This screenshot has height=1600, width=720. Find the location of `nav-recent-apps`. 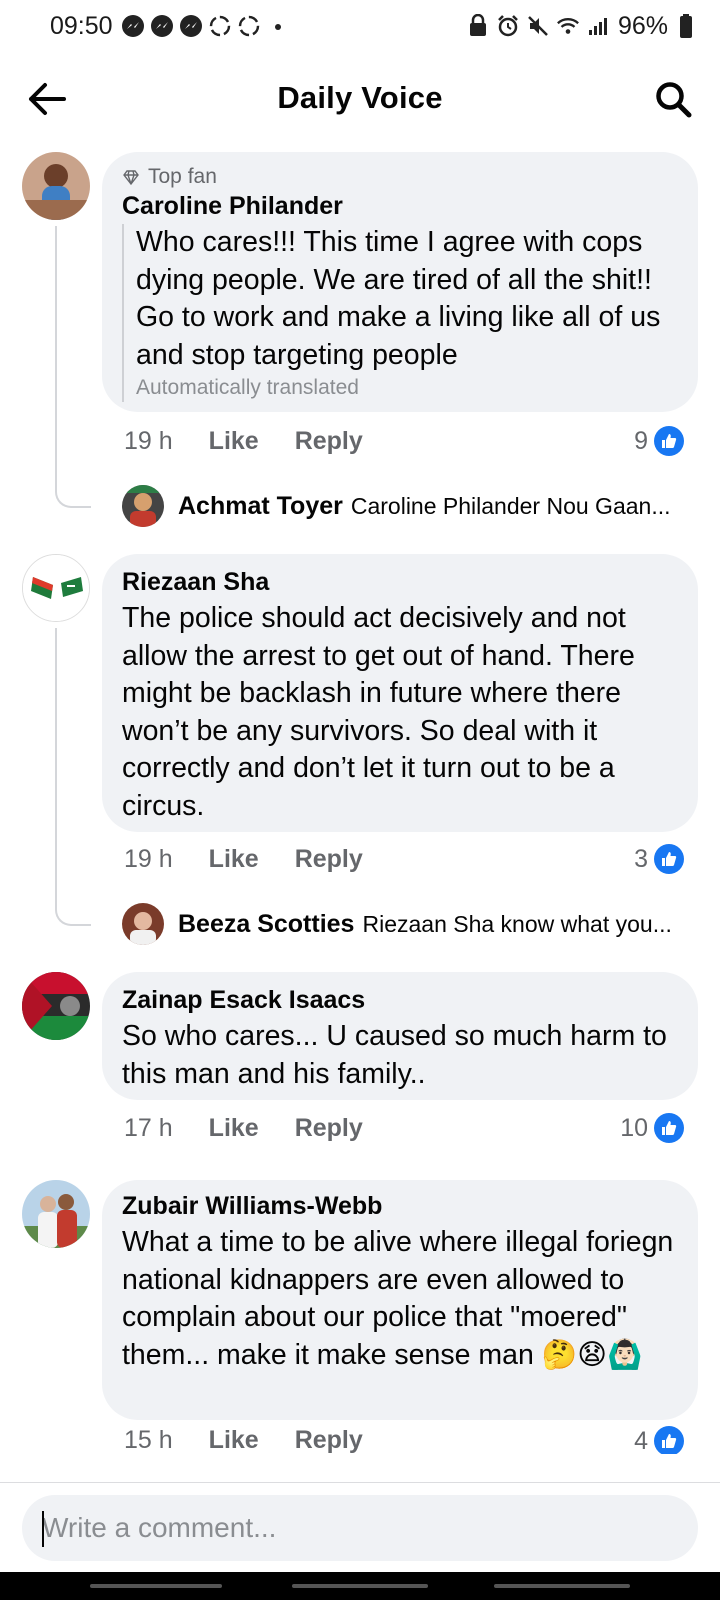

nav-recent-apps is located at coordinates (156, 1586).